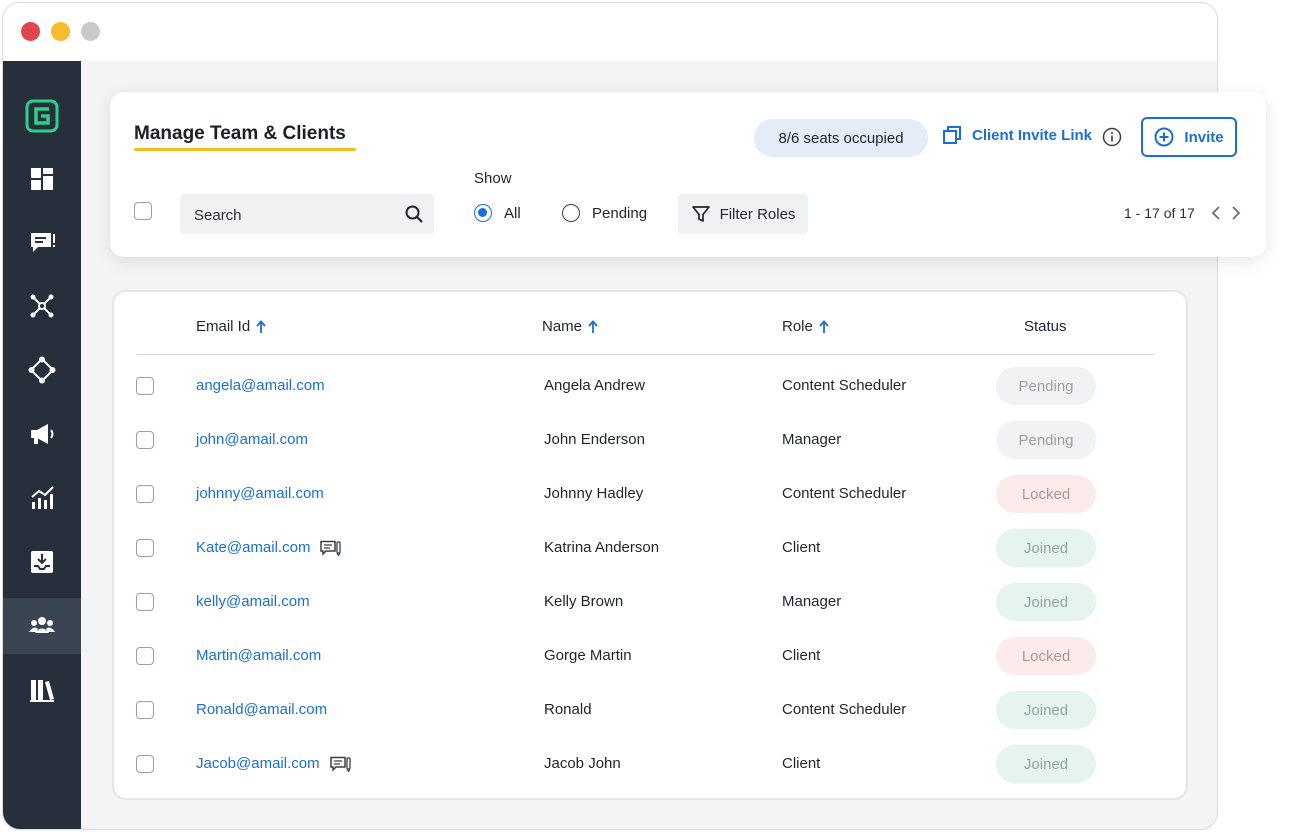 The width and height of the screenshot is (1296, 832). I want to click on show-label: Show, so click(493, 178).